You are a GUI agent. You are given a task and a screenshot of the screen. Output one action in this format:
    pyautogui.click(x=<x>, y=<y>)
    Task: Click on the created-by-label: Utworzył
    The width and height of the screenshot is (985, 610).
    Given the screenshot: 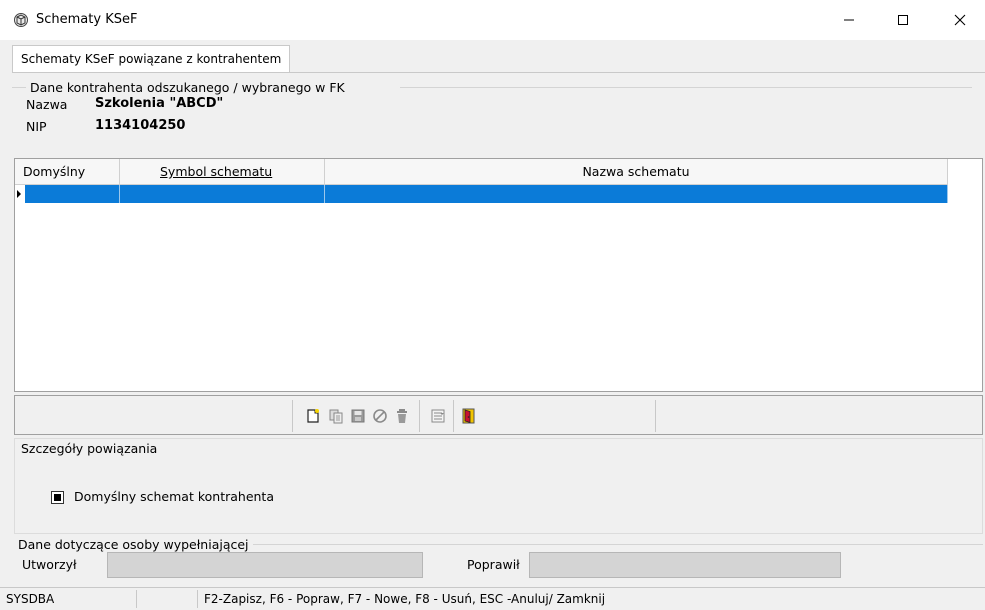 What is the action you would take?
    pyautogui.click(x=49, y=564)
    